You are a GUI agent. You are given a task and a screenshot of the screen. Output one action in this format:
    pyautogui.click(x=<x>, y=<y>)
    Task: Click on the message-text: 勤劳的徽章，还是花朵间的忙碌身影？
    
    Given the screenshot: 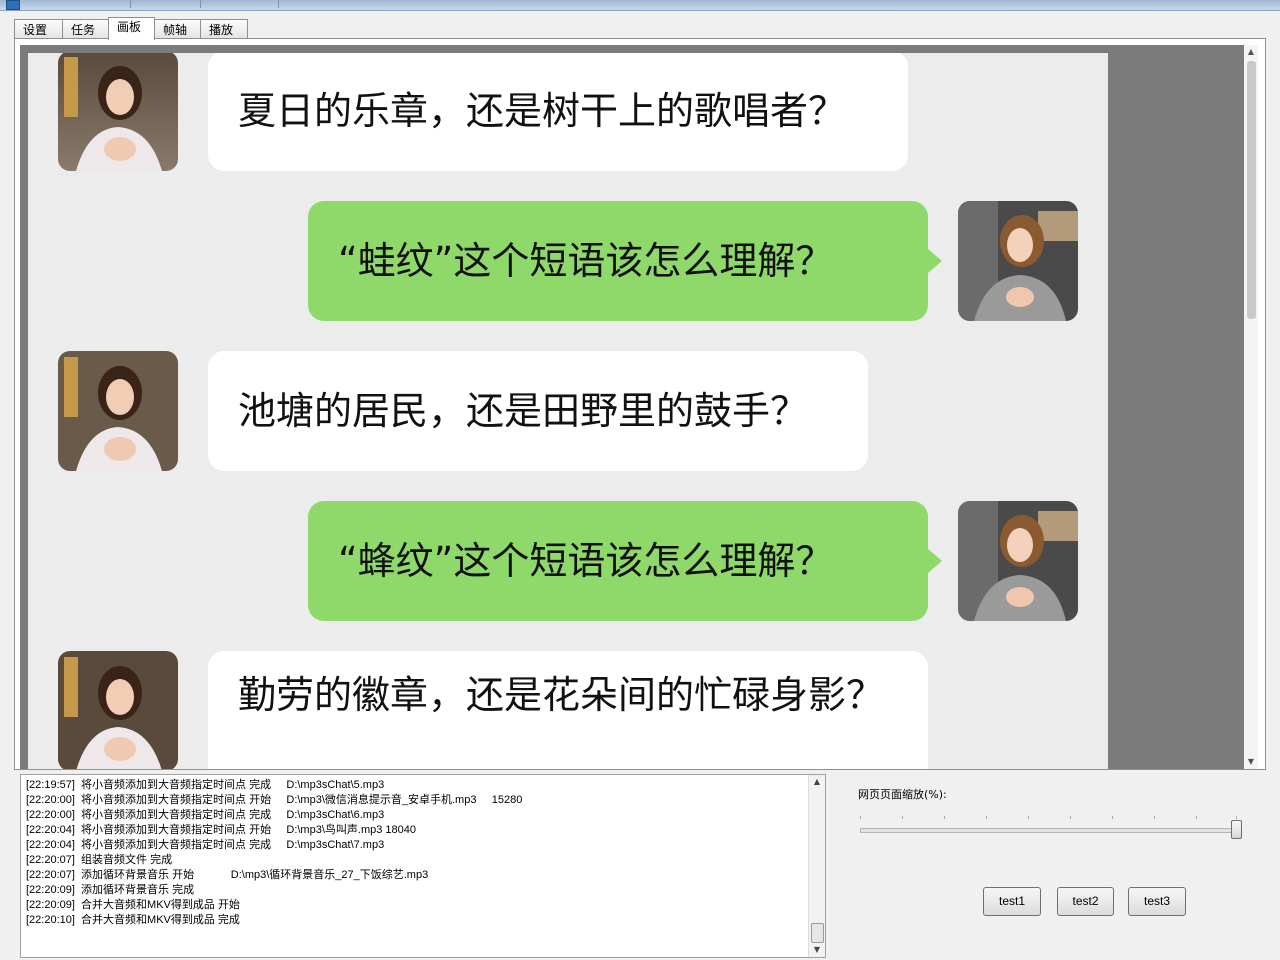 What is the action you would take?
    pyautogui.click(x=561, y=695)
    